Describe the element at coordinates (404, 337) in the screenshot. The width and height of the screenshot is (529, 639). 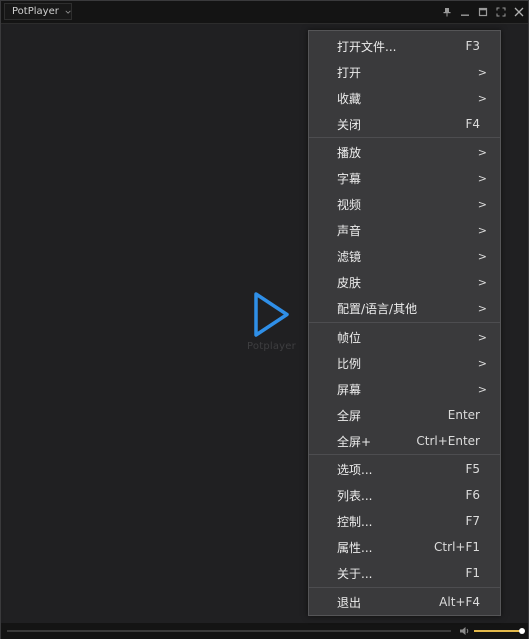
I see `menu-item: 帧位 >` at that location.